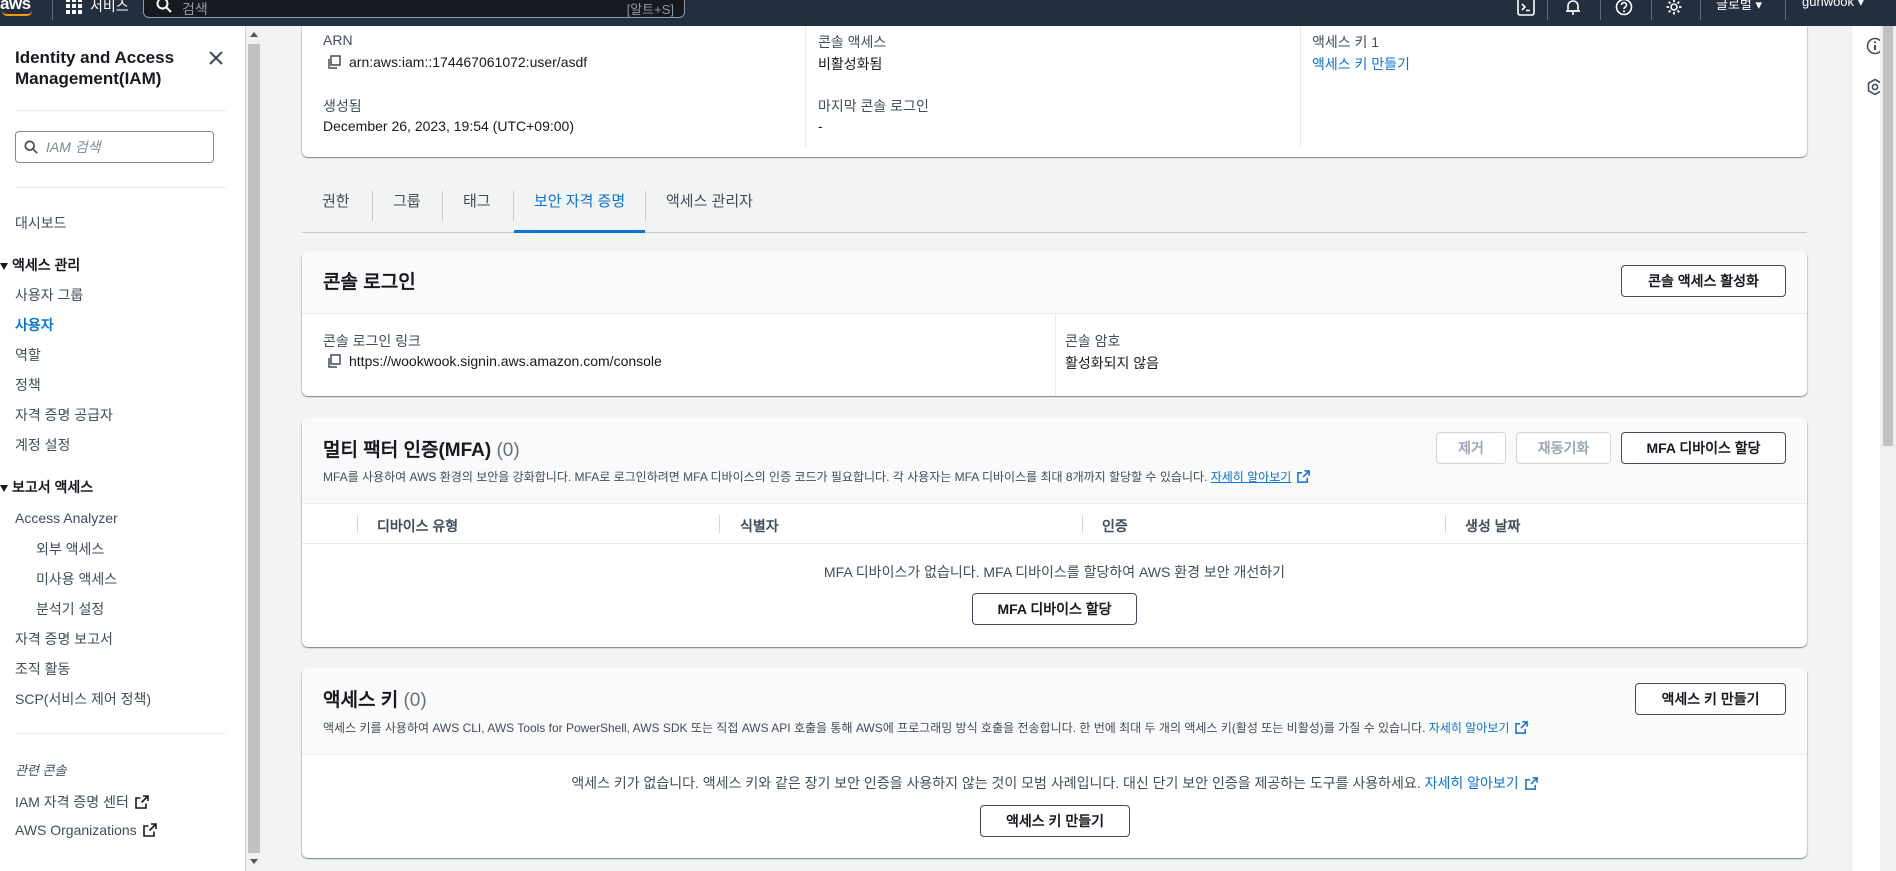 The height and width of the screenshot is (871, 1896). I want to click on sidebar-item-users: 사용자, so click(34, 325).